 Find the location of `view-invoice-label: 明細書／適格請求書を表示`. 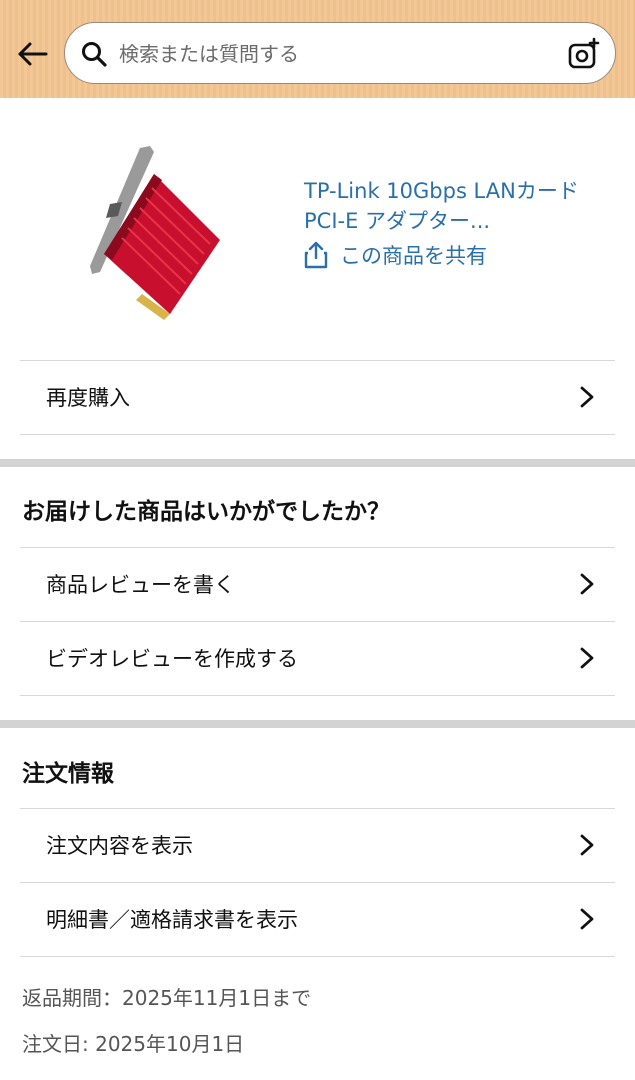

view-invoice-label: 明細書／適格請求書を表示 is located at coordinates (172, 920).